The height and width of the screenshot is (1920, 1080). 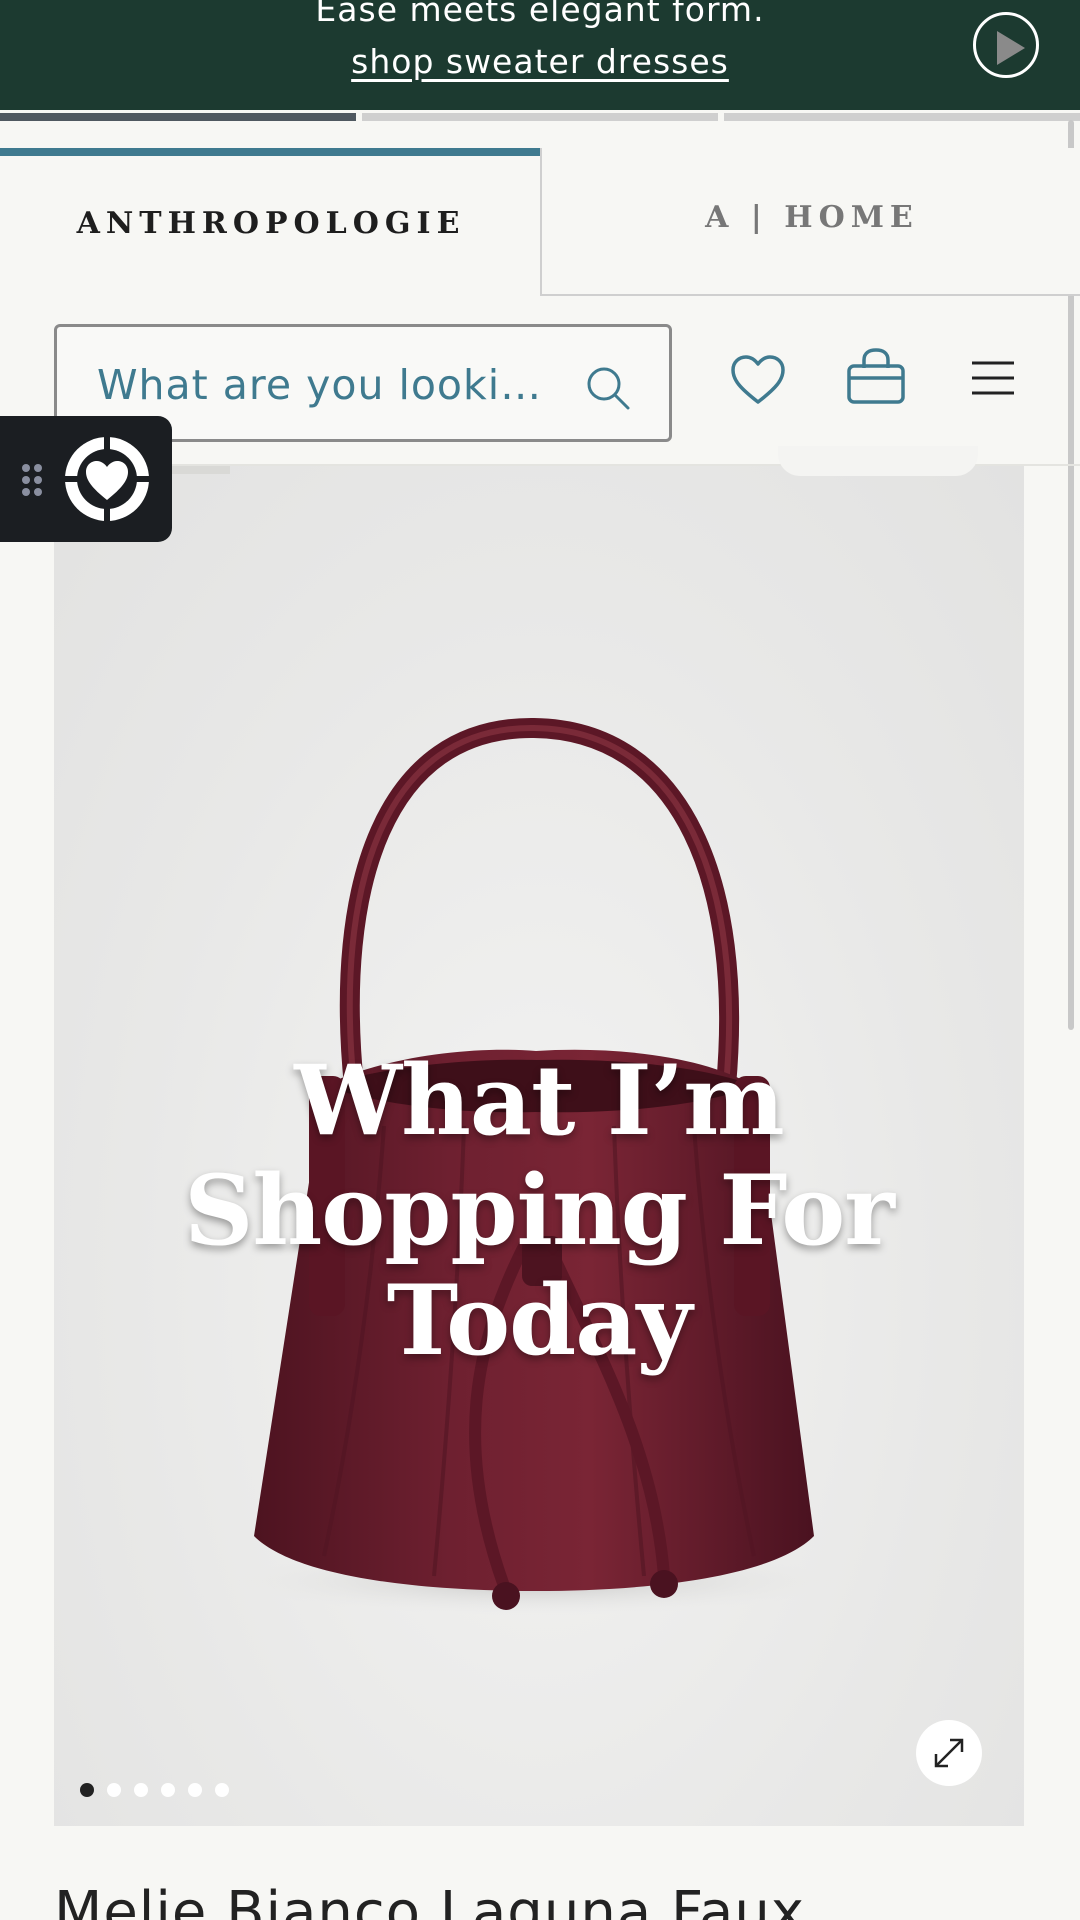 What do you see at coordinates (878, 461) in the screenshot?
I see `badge-chip` at bounding box center [878, 461].